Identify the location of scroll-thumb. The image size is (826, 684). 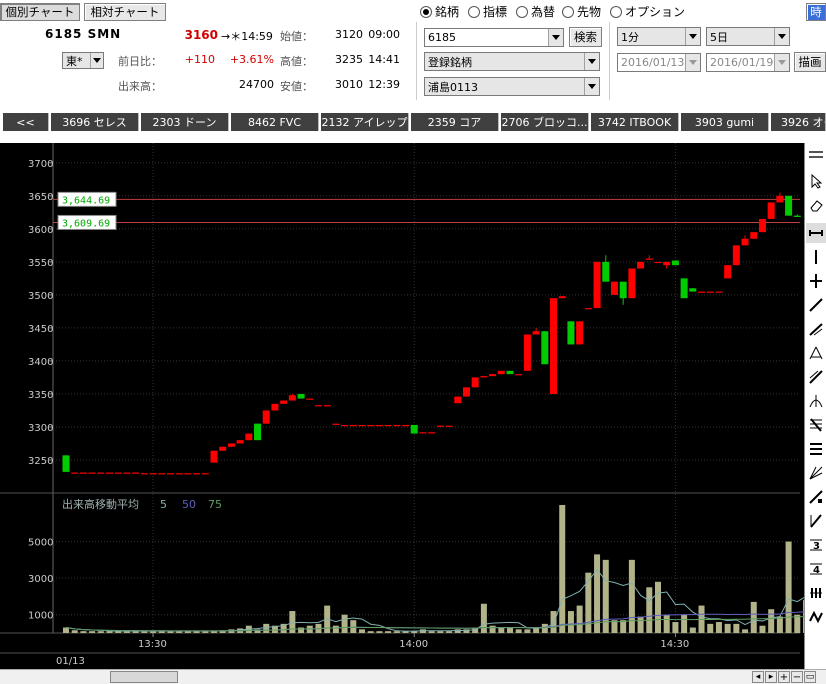
(144, 677).